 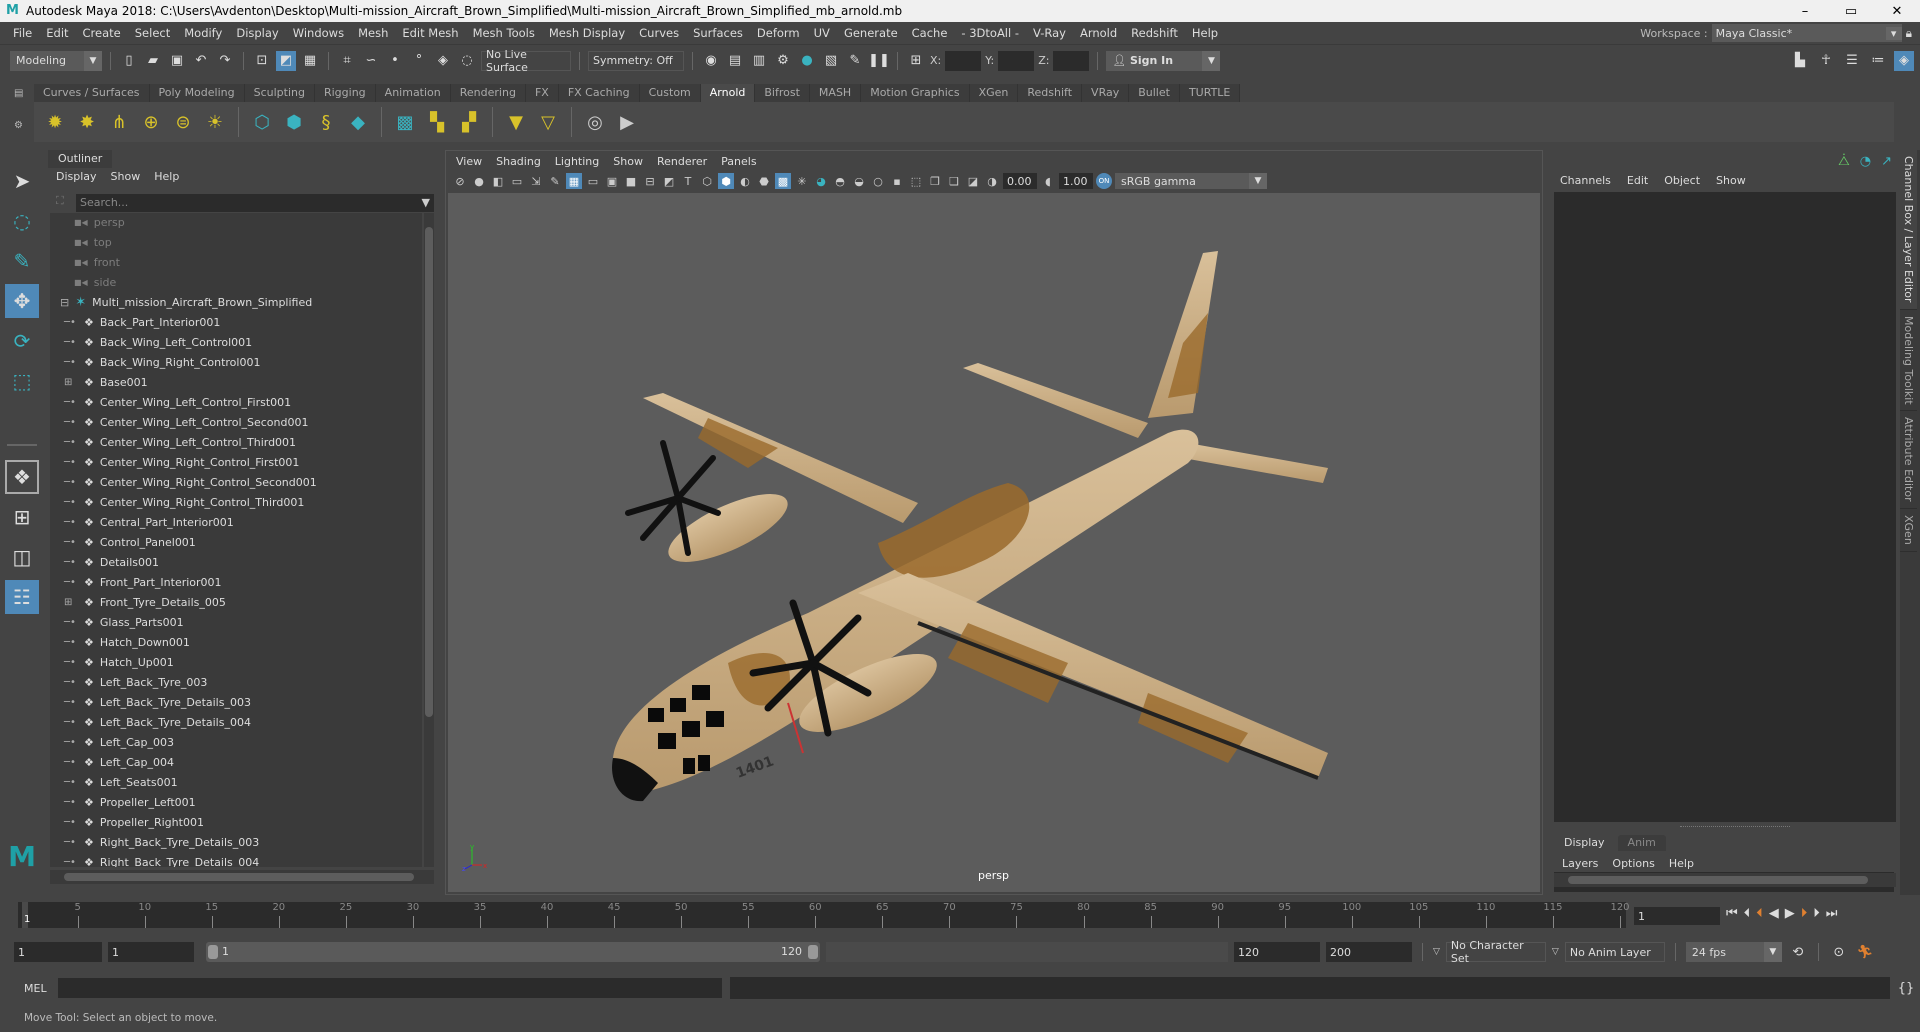 I want to click on outliner-item-mesh: ─• ❖ Left_Cap_003, so click(x=236, y=743).